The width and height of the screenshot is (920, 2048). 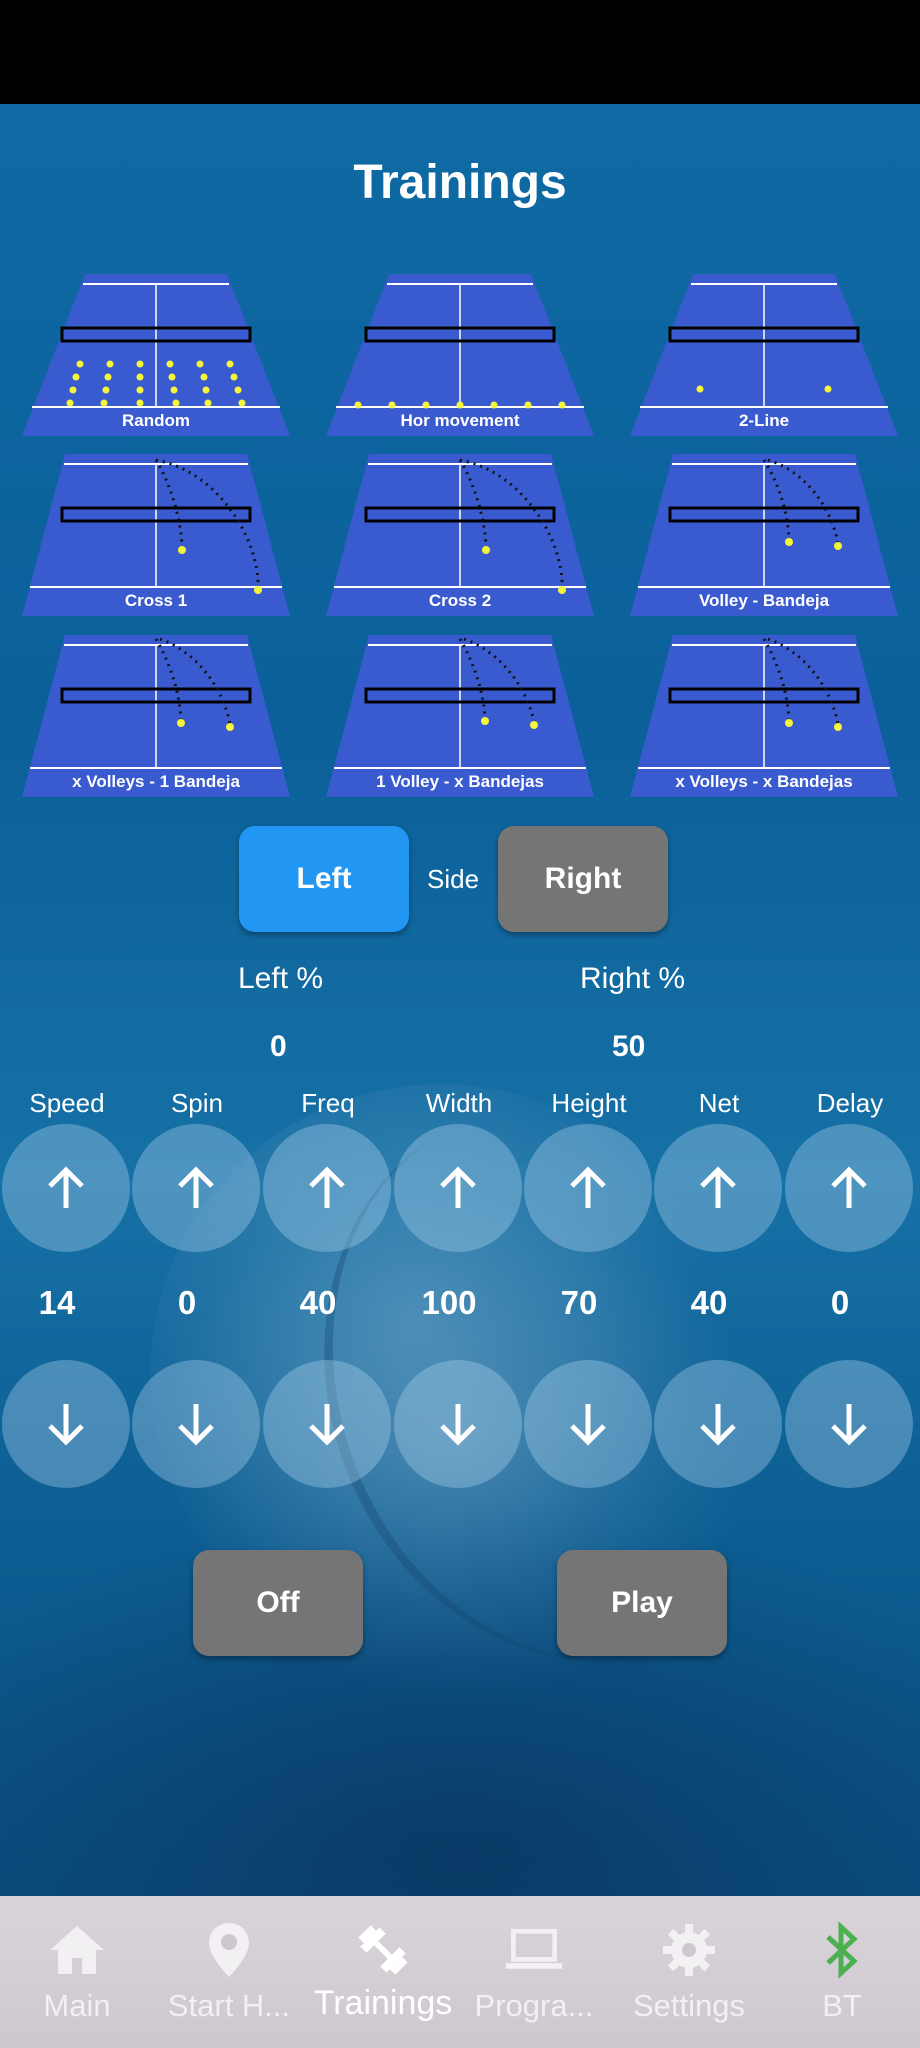 I want to click on nav-item-settings: Settings, so click(x=689, y=1972).